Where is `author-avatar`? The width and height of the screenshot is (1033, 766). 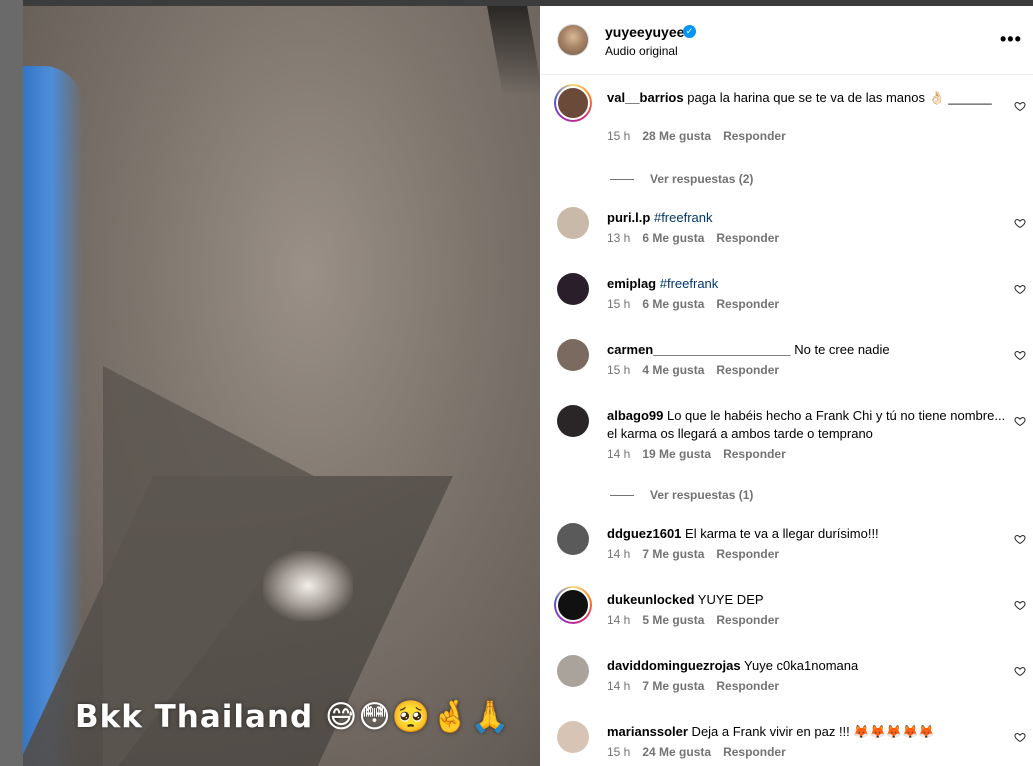 author-avatar is located at coordinates (573, 40).